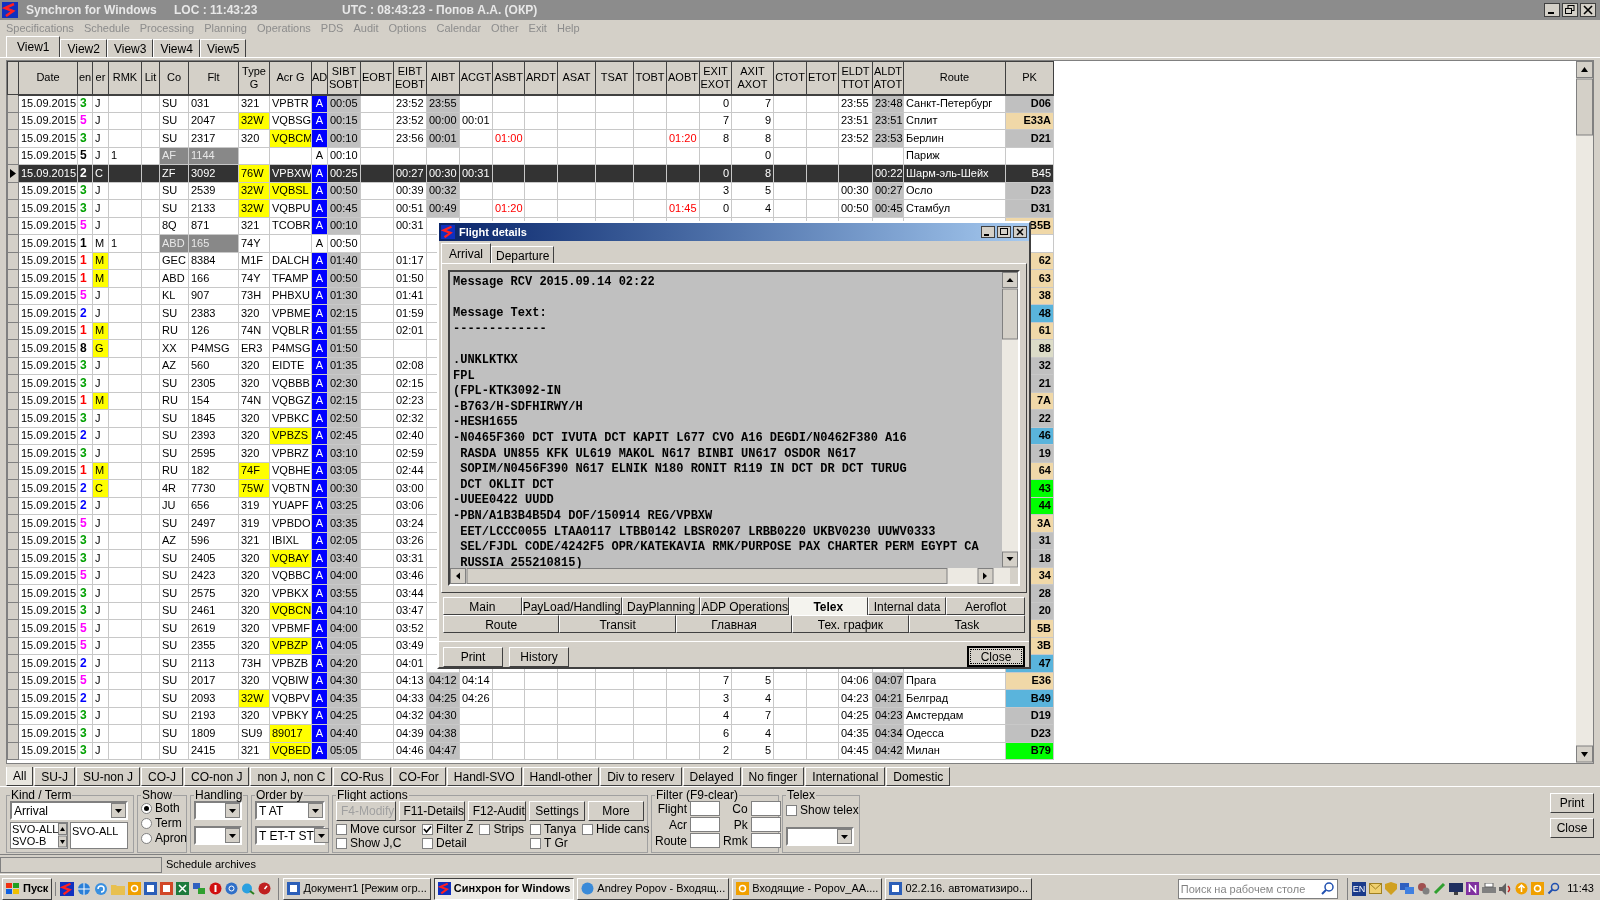 The image size is (1600, 900). I want to click on side-button: Close, so click(1572, 828).